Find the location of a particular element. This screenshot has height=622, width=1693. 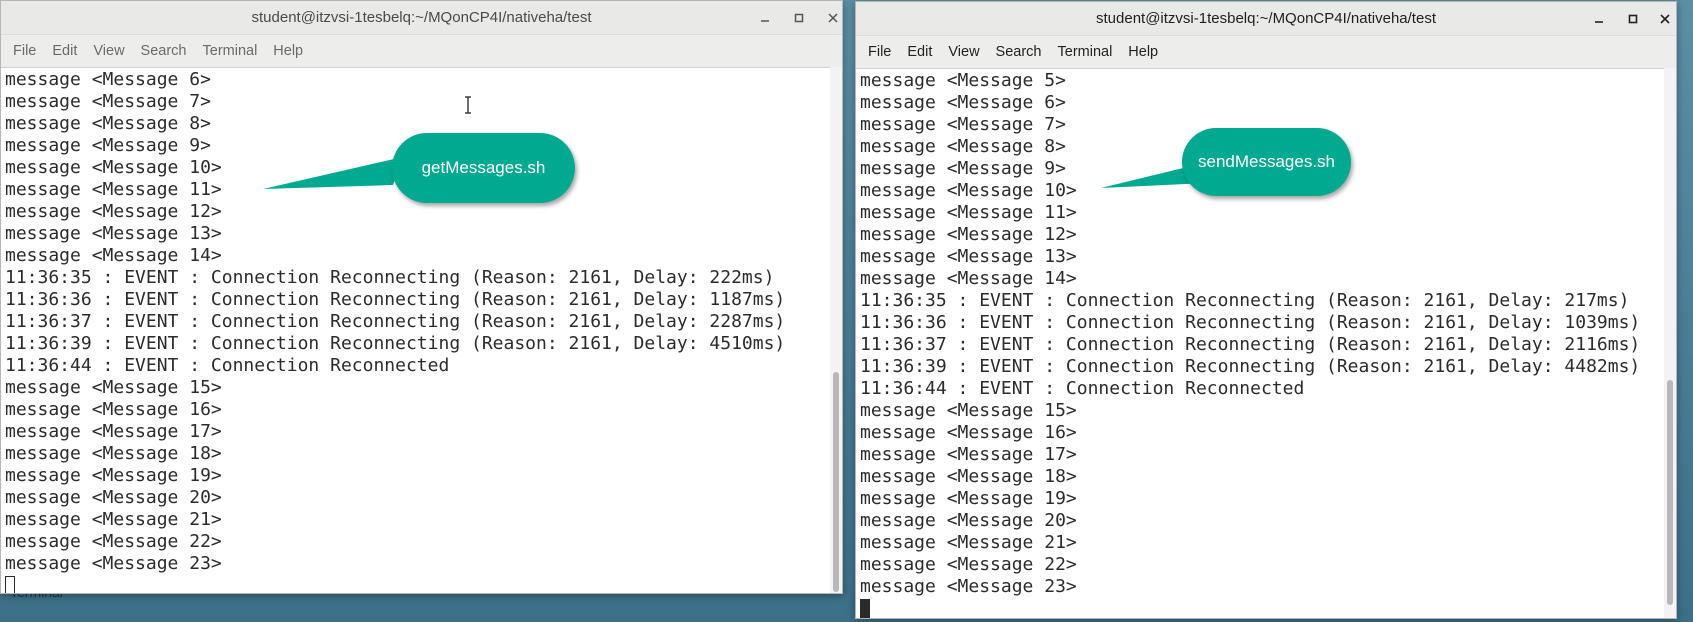

terminal-line: message <Message 8> is located at coordinates (108, 123).